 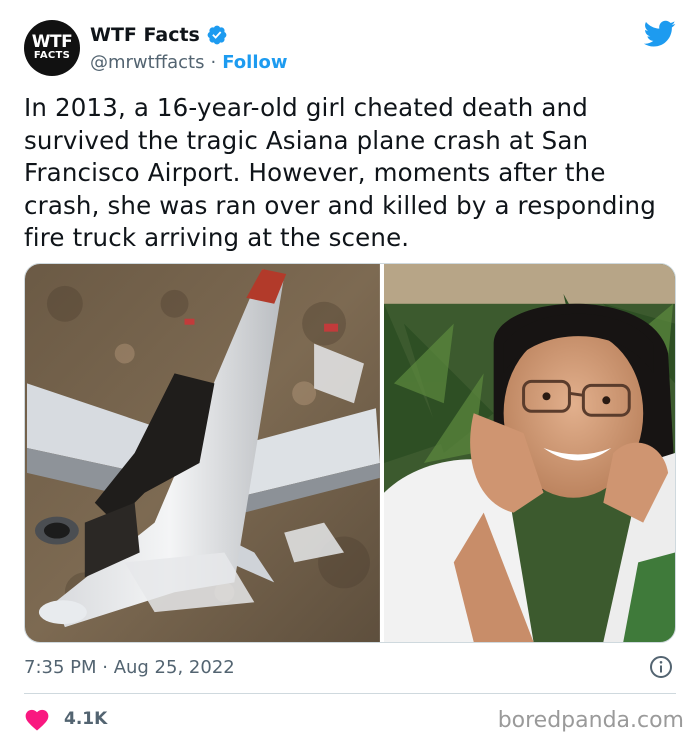 I want to click on like-button: 4.1K, so click(x=65, y=719).